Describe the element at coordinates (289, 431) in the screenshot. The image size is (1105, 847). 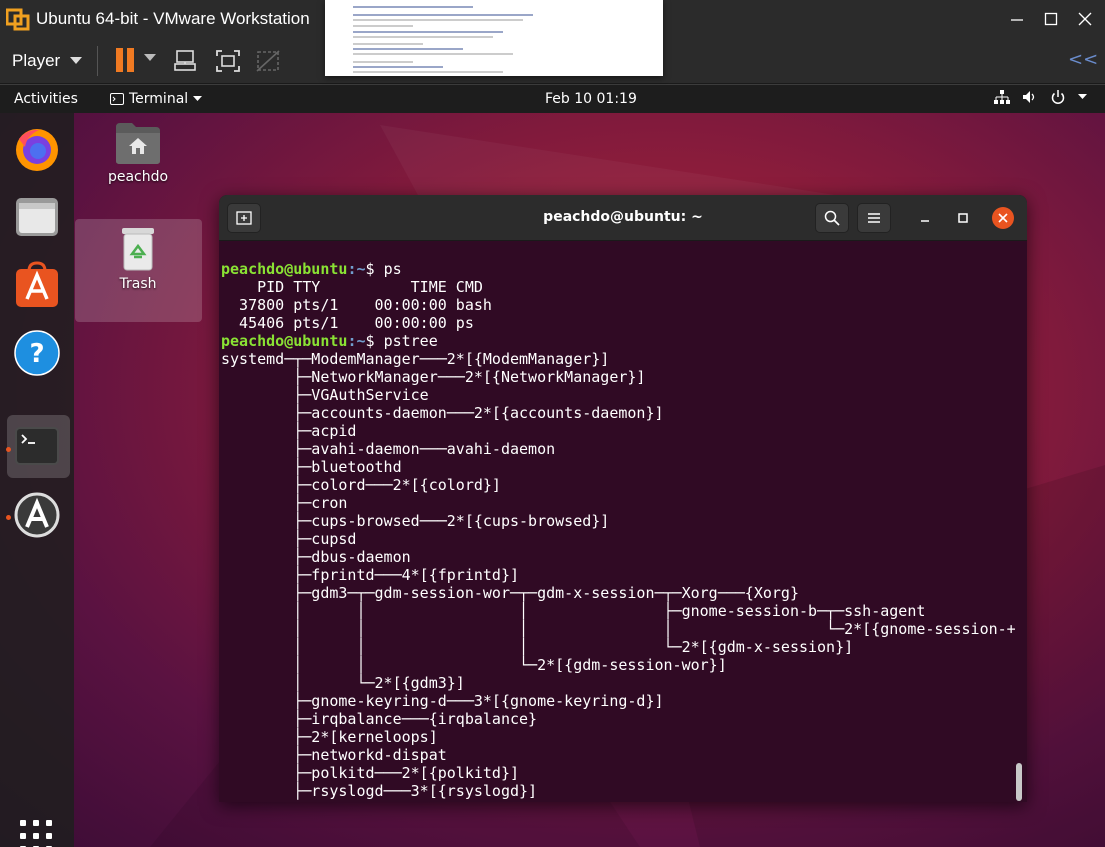
I see `terminal-output-line: ├─acpid` at that location.